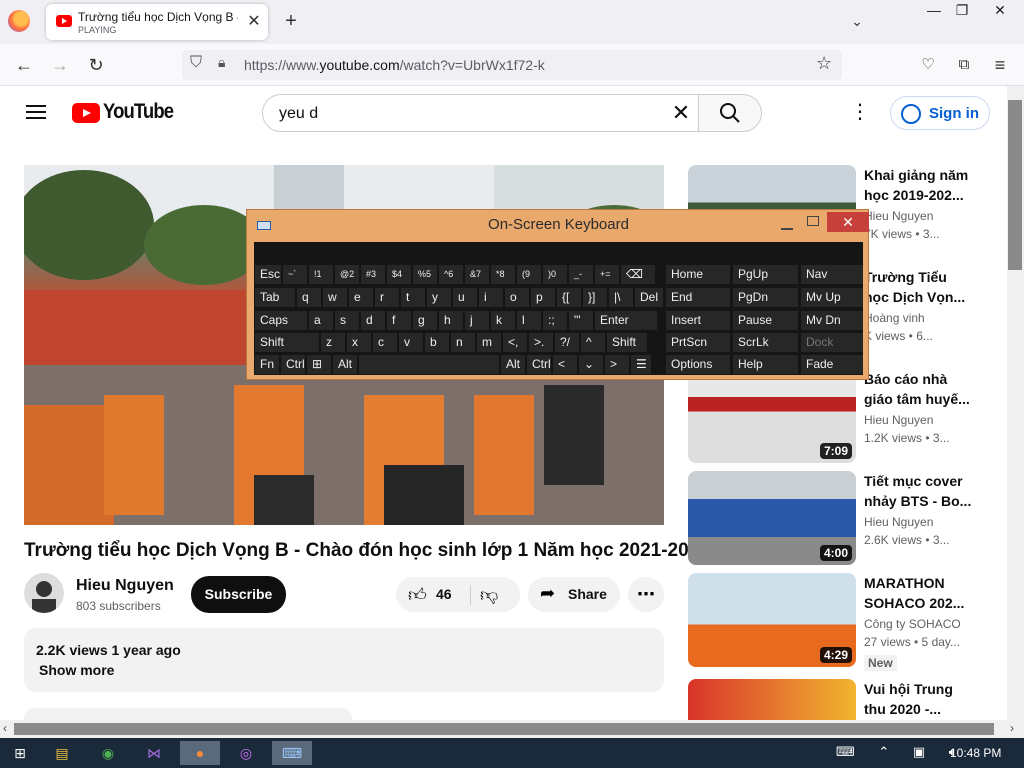 The height and width of the screenshot is (768, 1024). What do you see at coordinates (309, 297) in the screenshot?
I see `osk-key: q` at bounding box center [309, 297].